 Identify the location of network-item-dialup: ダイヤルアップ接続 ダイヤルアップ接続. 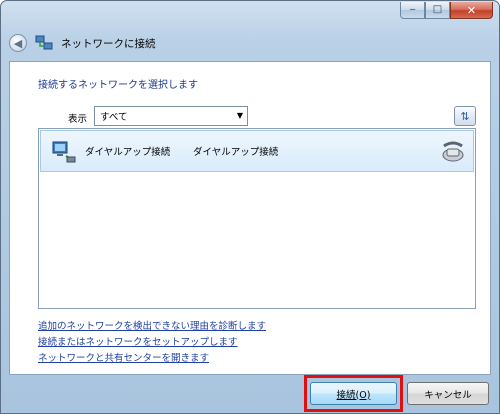
(257, 151).